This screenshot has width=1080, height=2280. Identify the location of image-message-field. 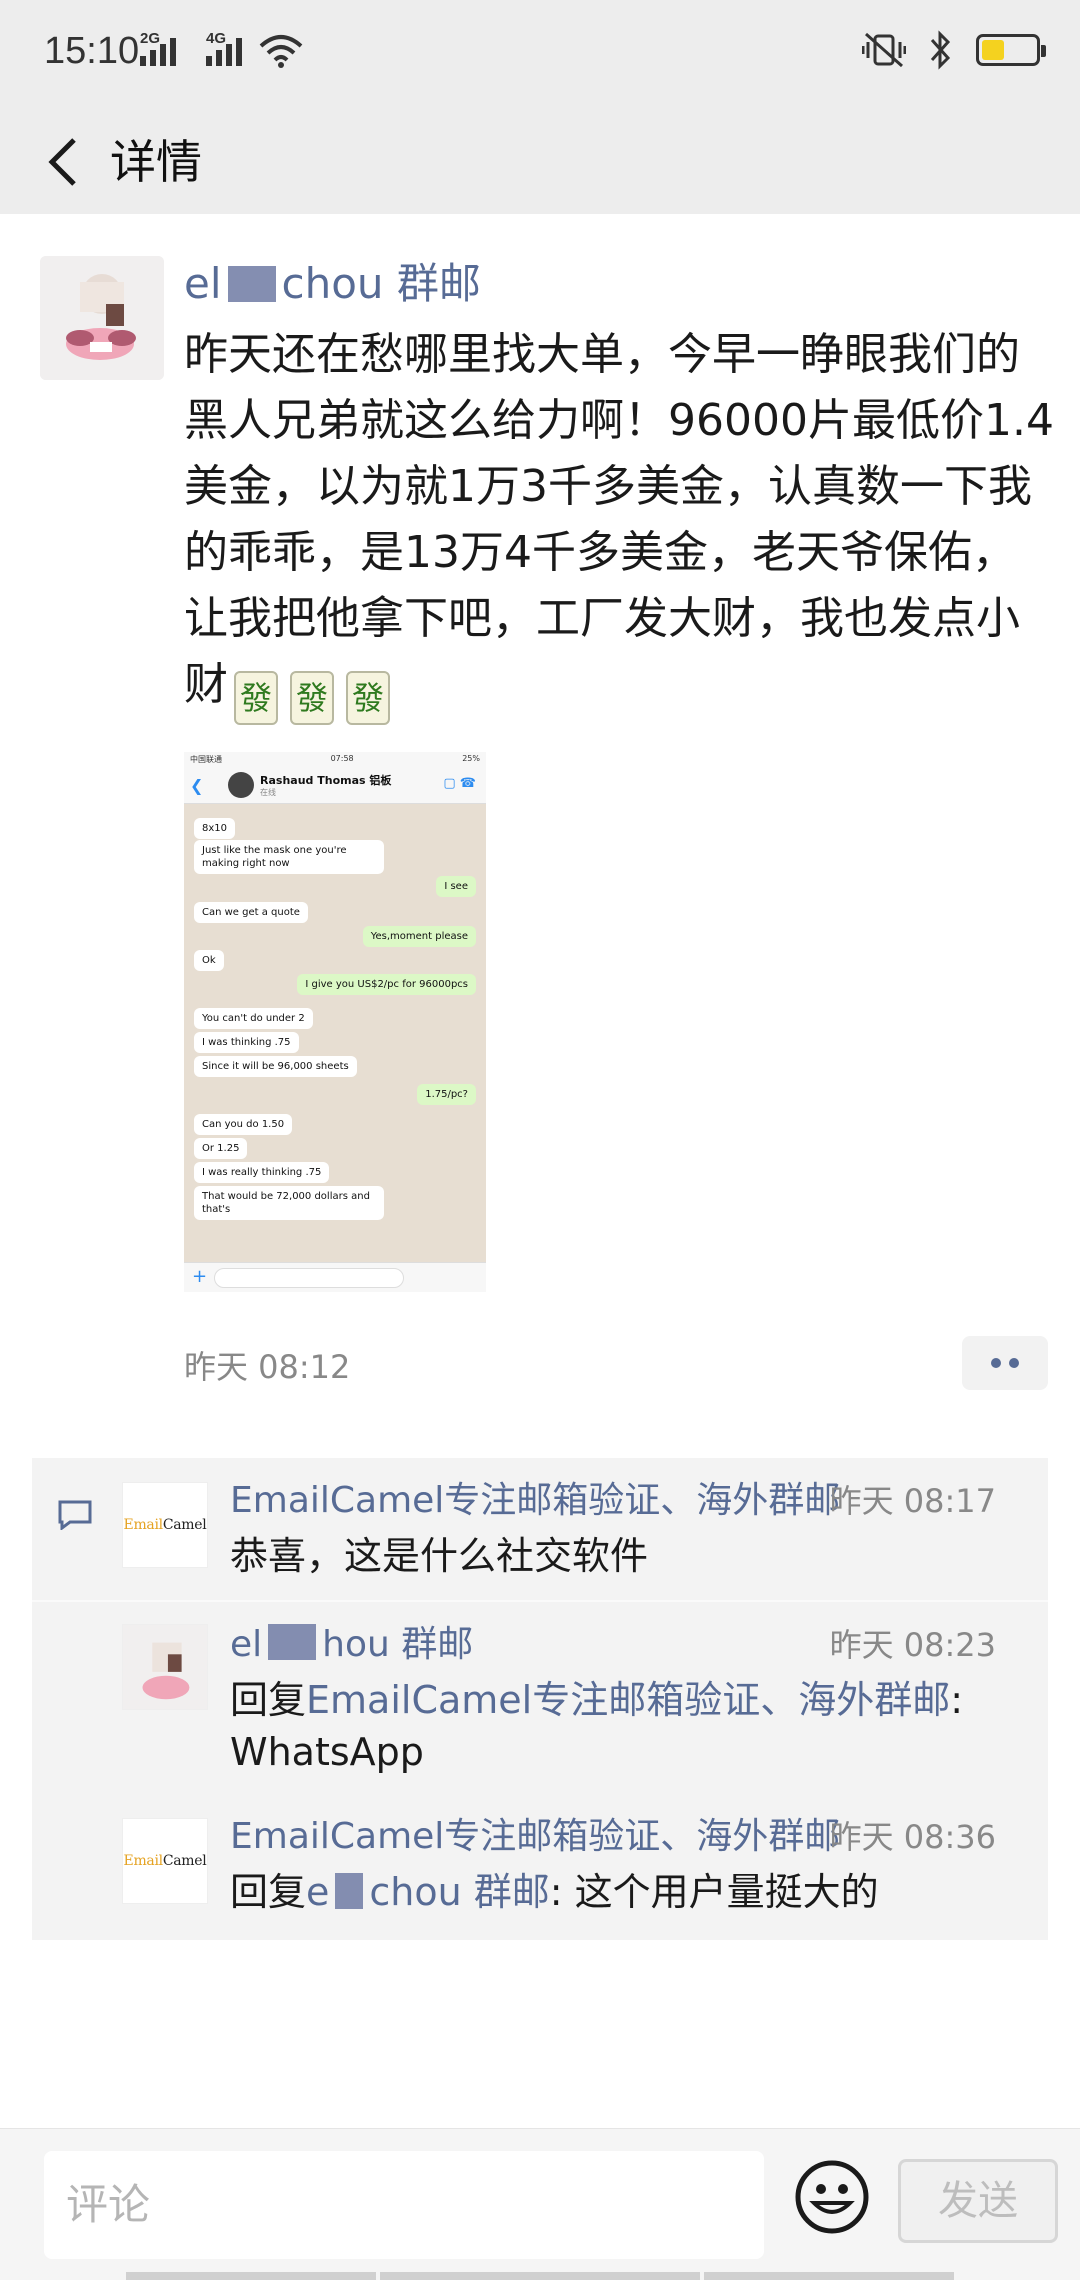
(309, 1278).